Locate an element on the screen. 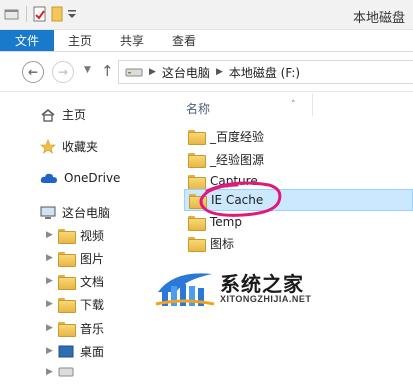  quick-access-toolbar is located at coordinates (40, 14).